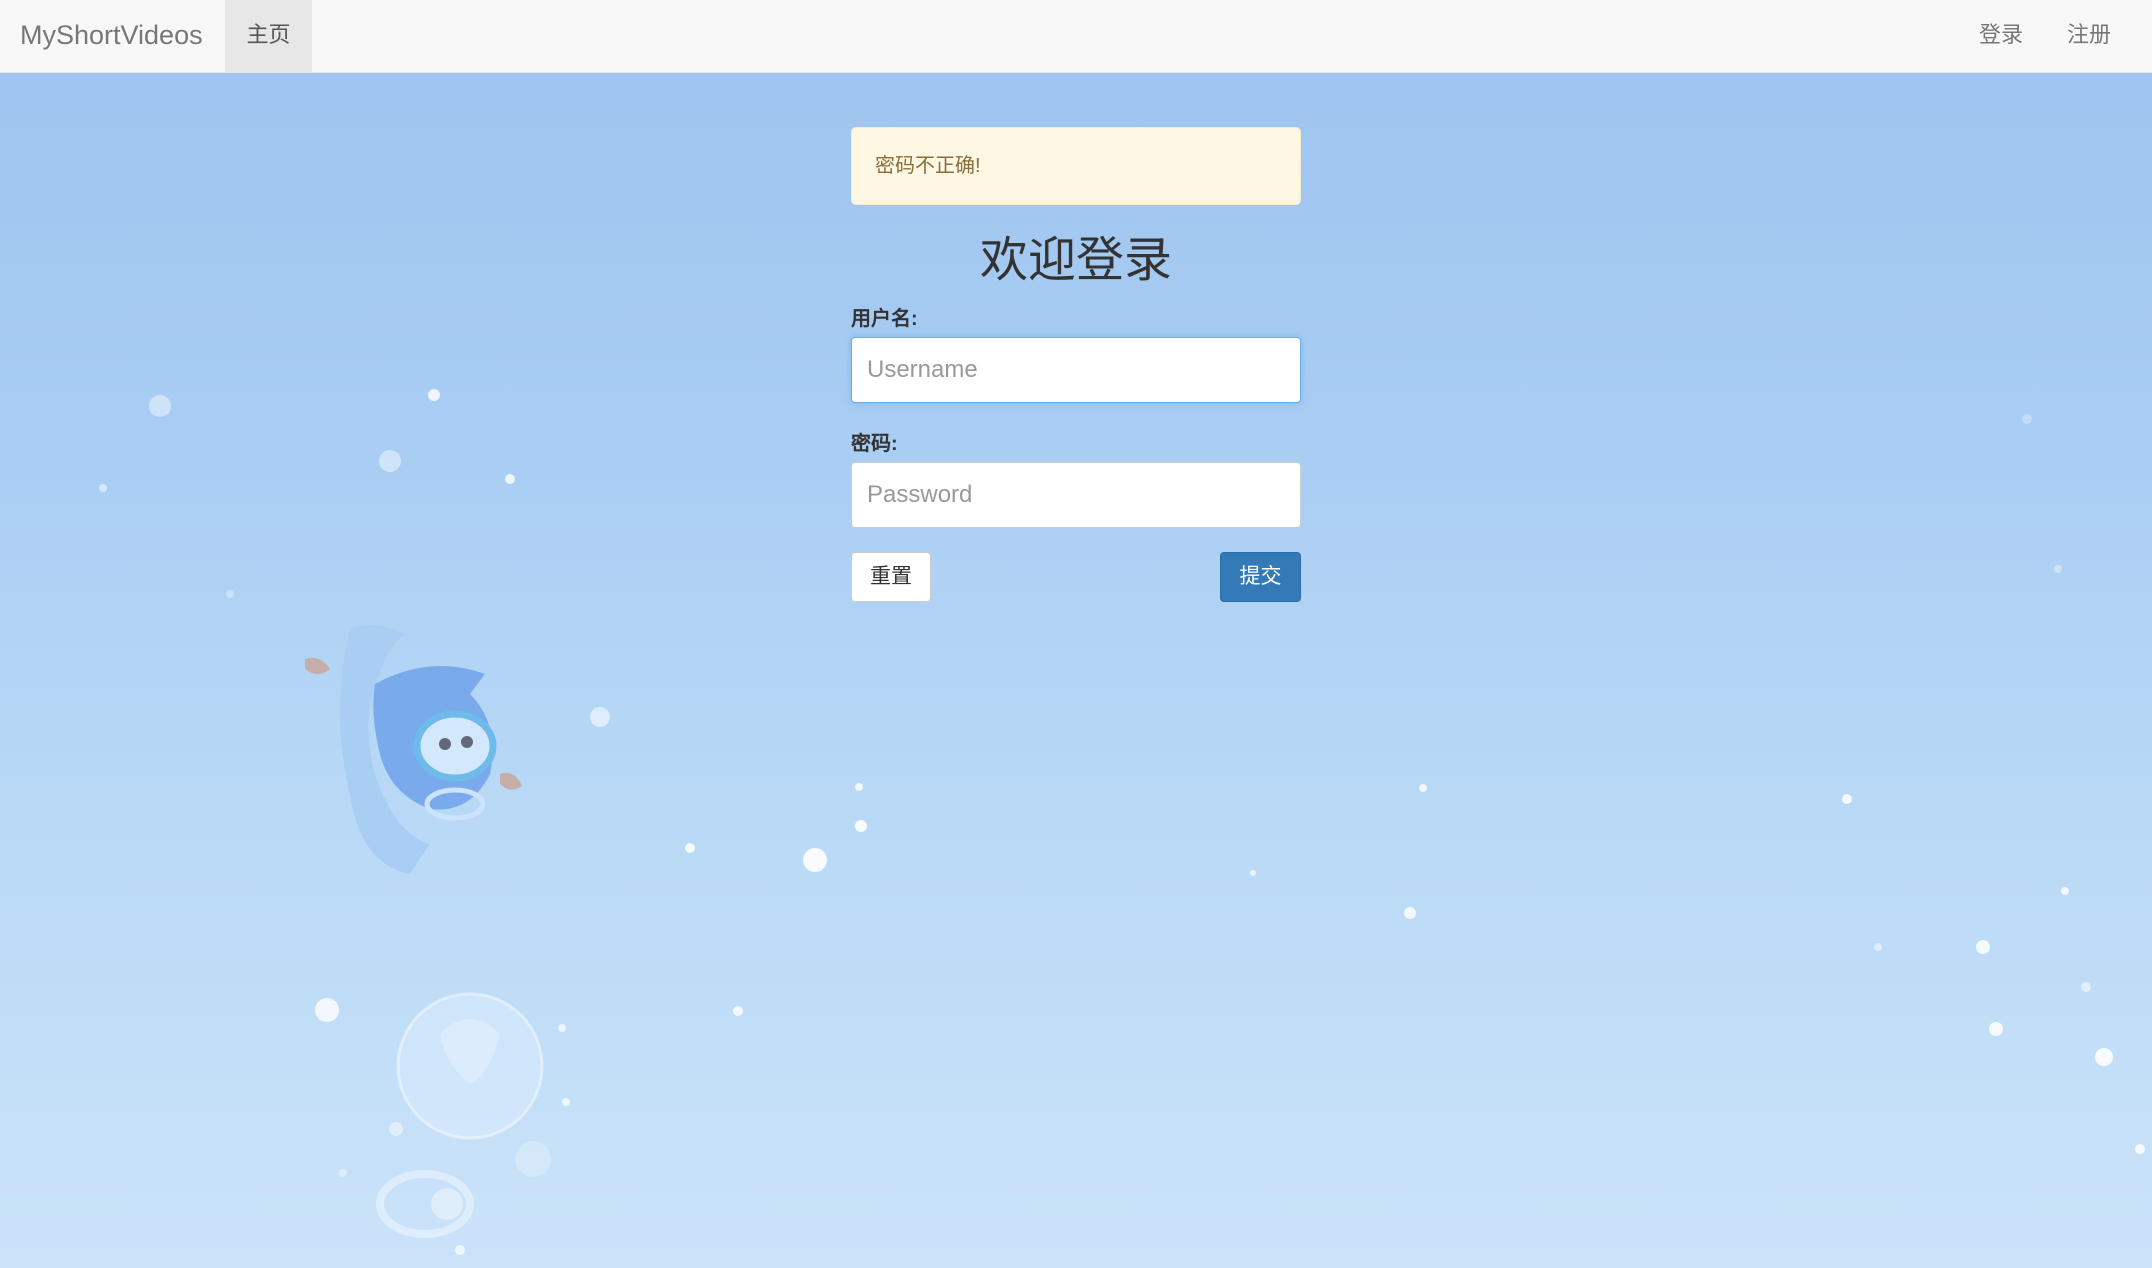 This screenshot has width=2152, height=1268. I want to click on nav-home-link: 主页, so click(268, 36).